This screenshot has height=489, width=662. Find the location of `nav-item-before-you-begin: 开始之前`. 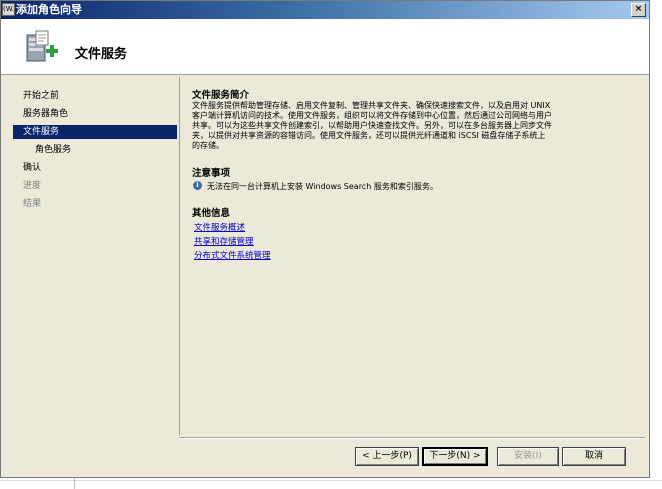

nav-item-before-you-begin: 开始之前 is located at coordinates (95, 96).